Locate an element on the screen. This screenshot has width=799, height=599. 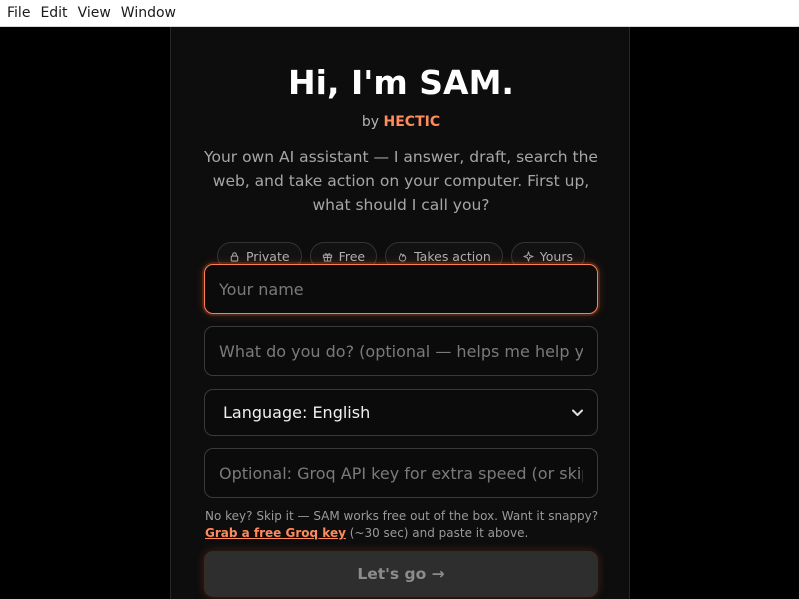
menu-bar: File Edit View Window is located at coordinates (399, 13).